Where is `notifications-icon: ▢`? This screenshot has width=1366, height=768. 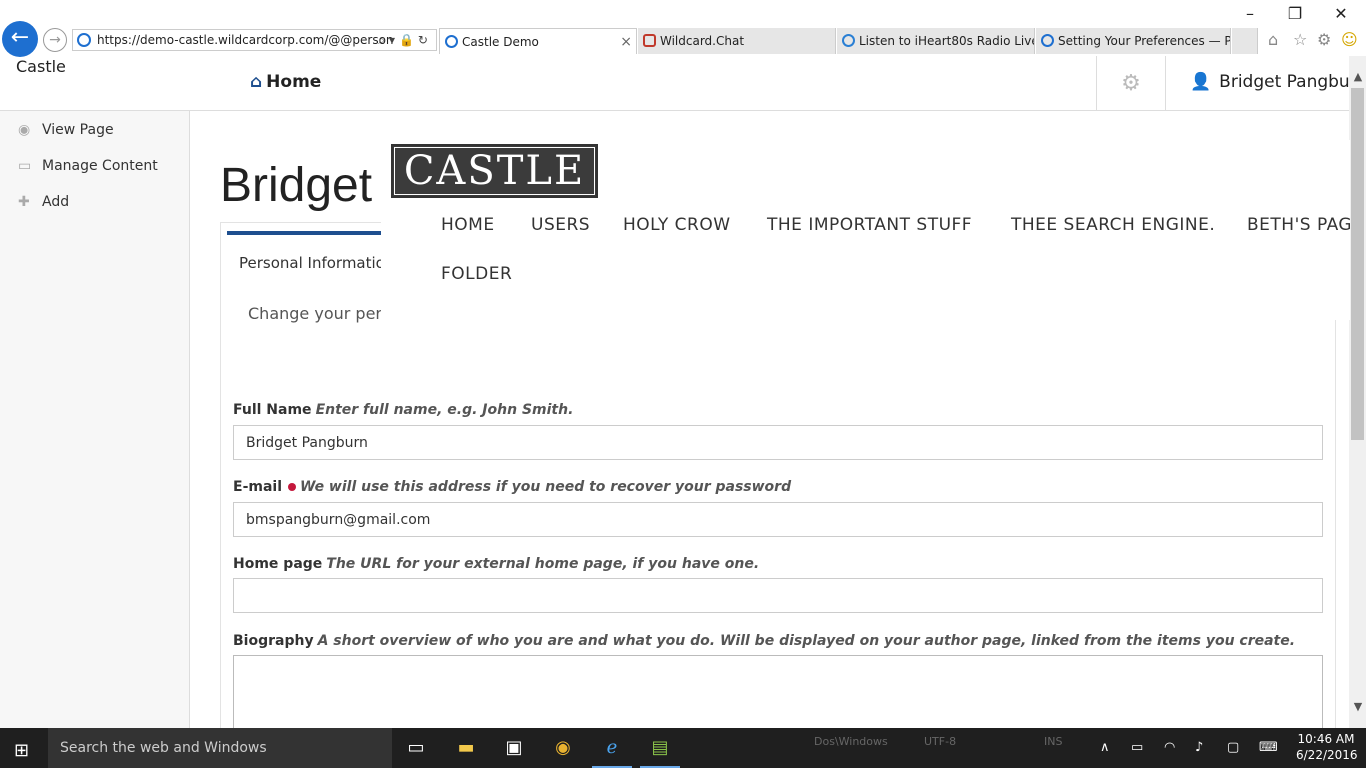
notifications-icon: ▢ is located at coordinates (1233, 747).